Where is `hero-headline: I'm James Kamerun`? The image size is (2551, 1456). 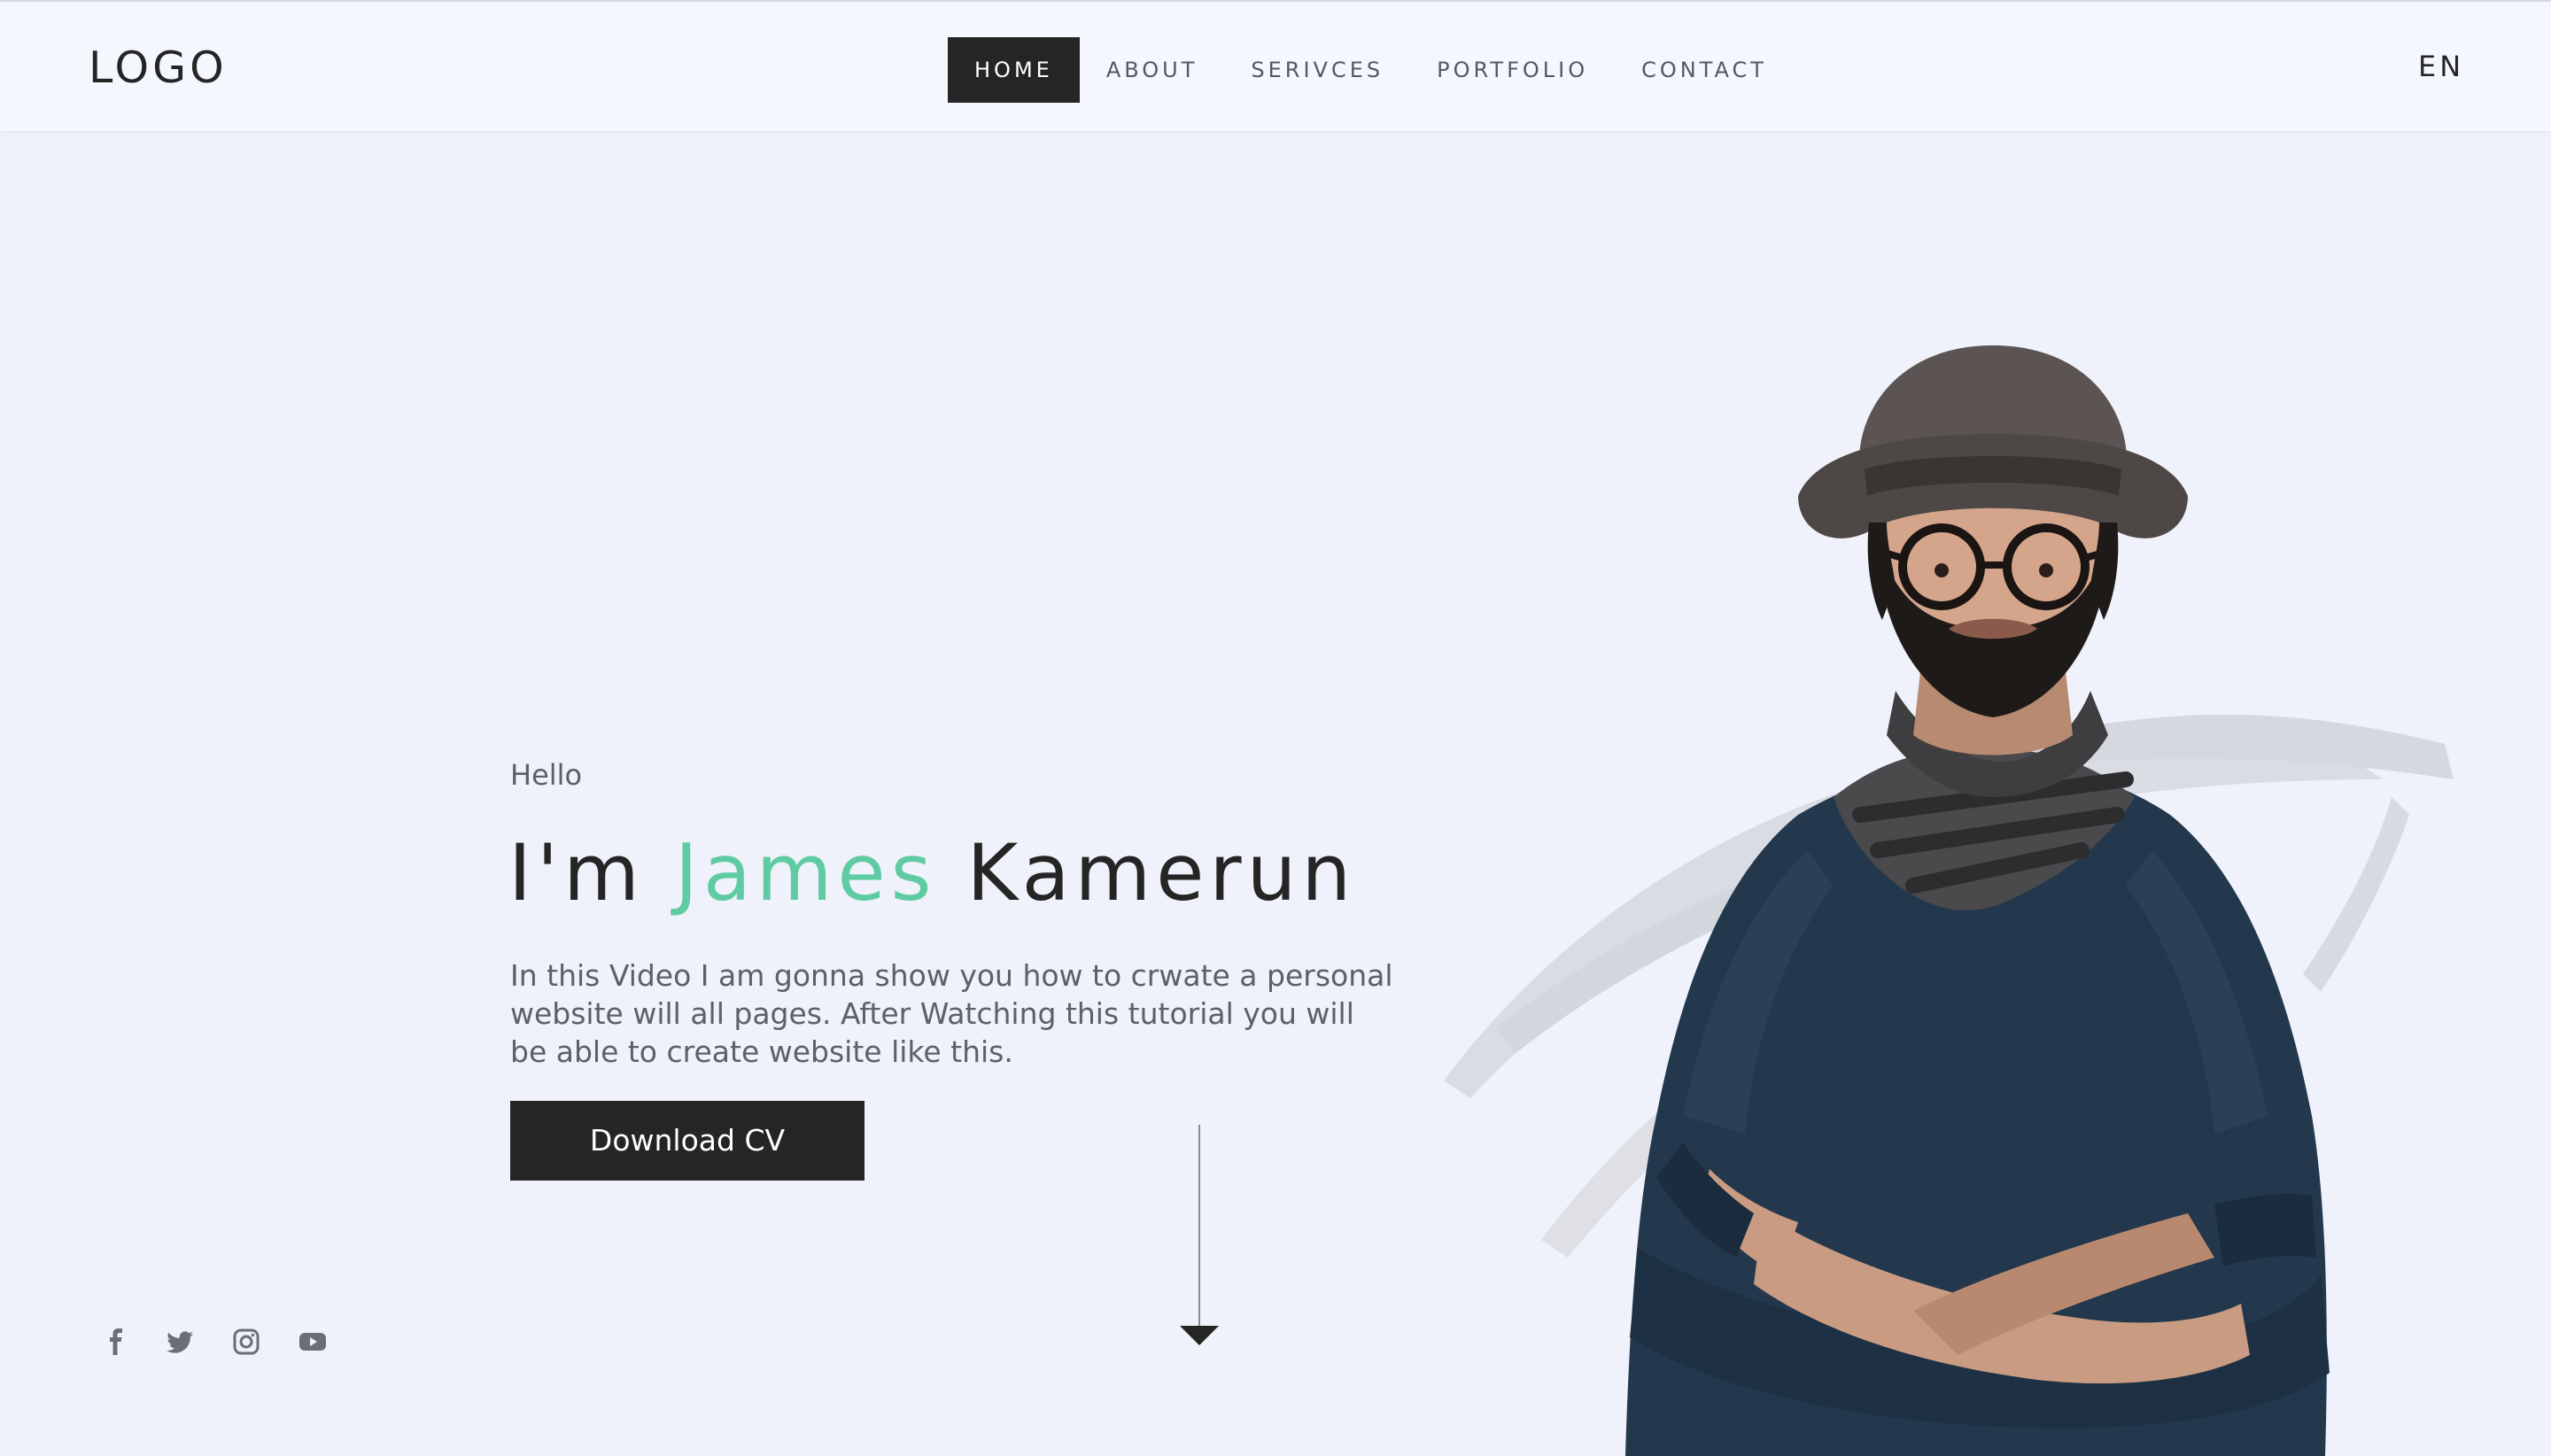
hero-headline: I'm James Kamerun is located at coordinates (932, 872).